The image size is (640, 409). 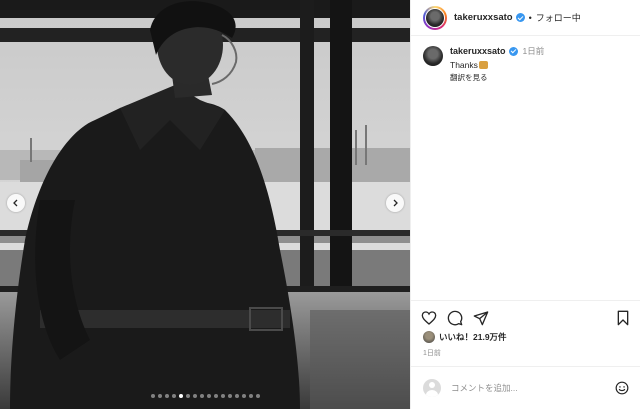 I want to click on liker-avatar, so click(x=429, y=337).